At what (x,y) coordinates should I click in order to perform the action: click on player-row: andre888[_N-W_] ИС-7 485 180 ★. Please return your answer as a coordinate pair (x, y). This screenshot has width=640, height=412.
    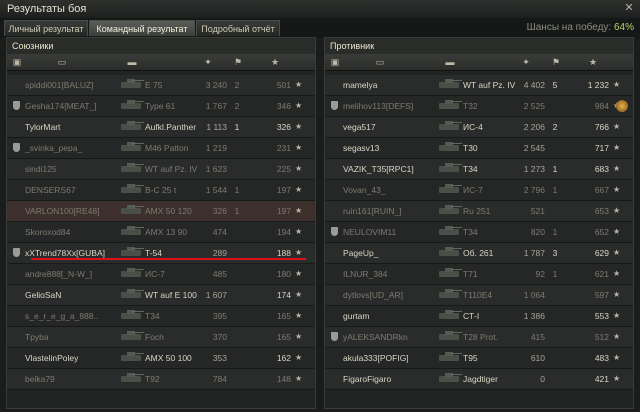
    Looking at the image, I should click on (161, 274).